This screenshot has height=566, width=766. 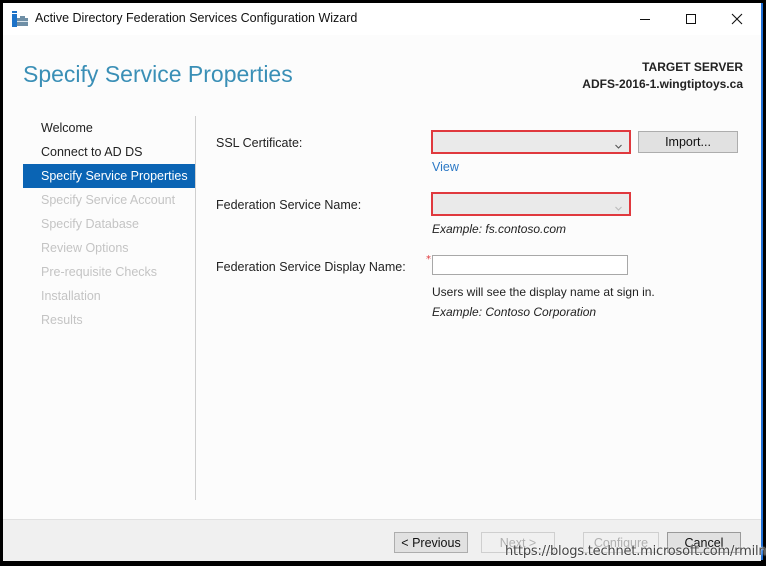 What do you see at coordinates (531, 142) in the screenshot?
I see `ssl-certificate-dropdown` at bounding box center [531, 142].